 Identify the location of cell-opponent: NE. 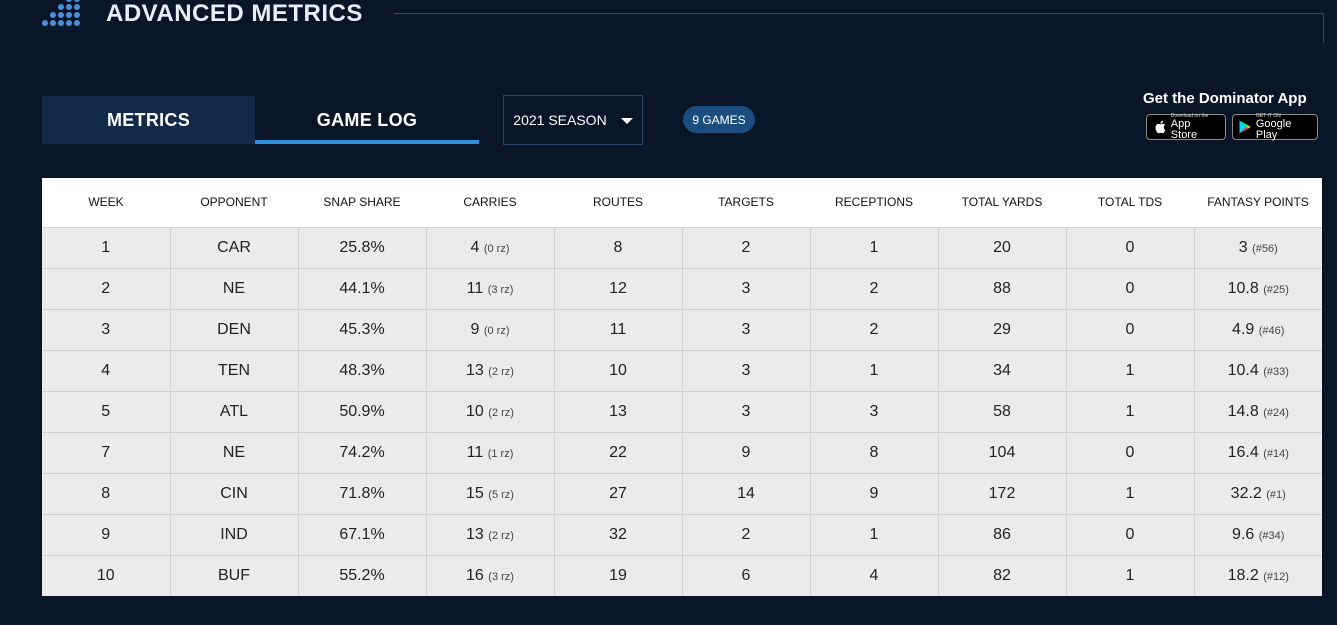
(234, 289).